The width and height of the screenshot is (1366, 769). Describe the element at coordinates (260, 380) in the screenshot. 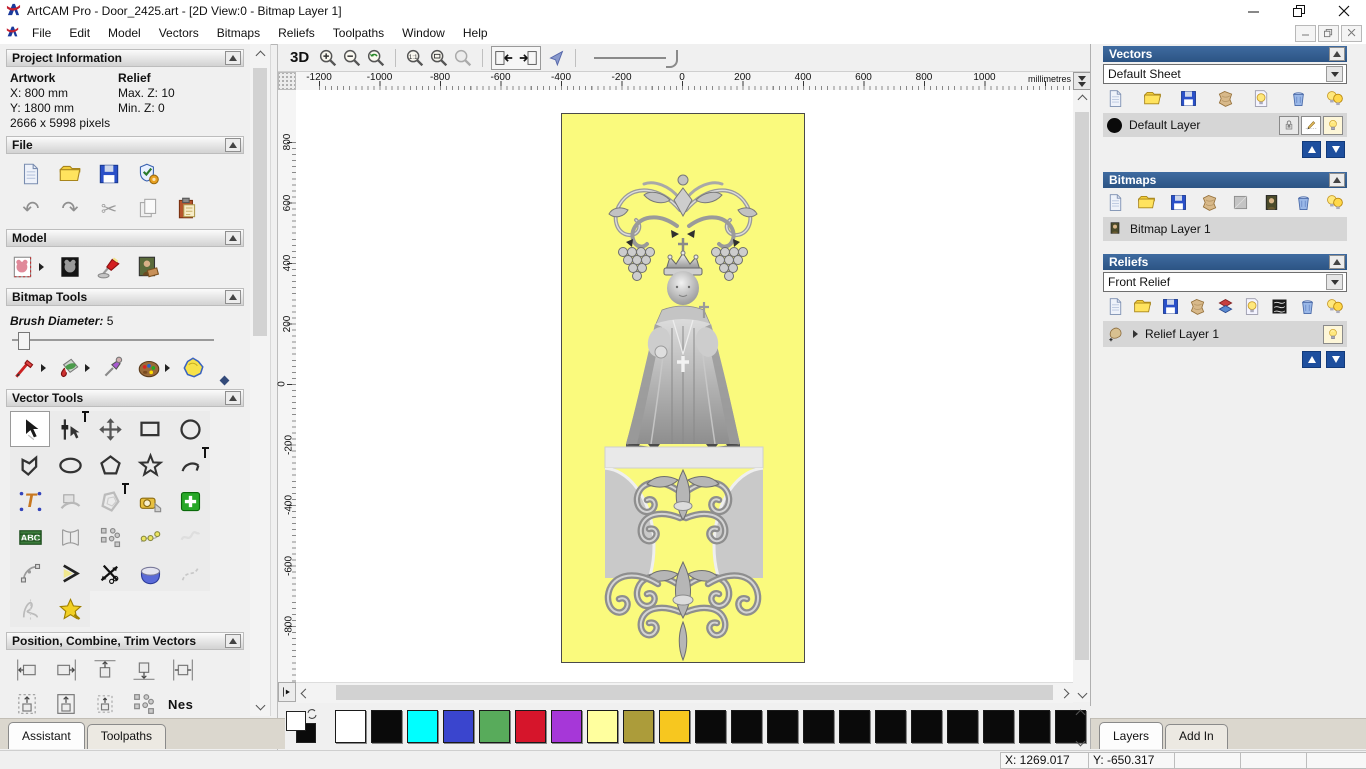

I see `assistant-scrollbar` at that location.